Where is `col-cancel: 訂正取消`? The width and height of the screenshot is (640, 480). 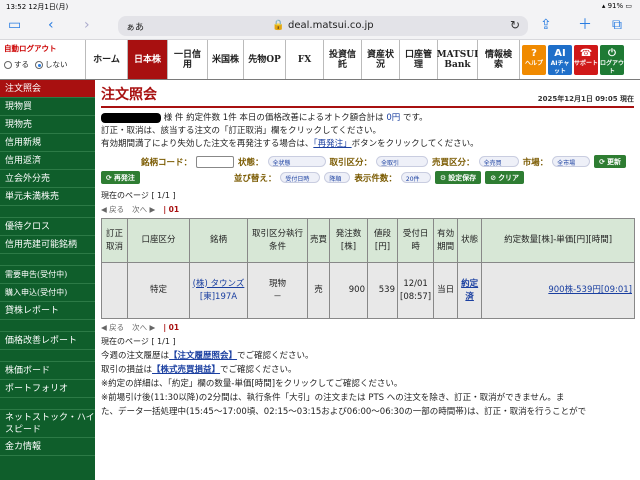 col-cancel: 訂正取消 is located at coordinates (114, 240).